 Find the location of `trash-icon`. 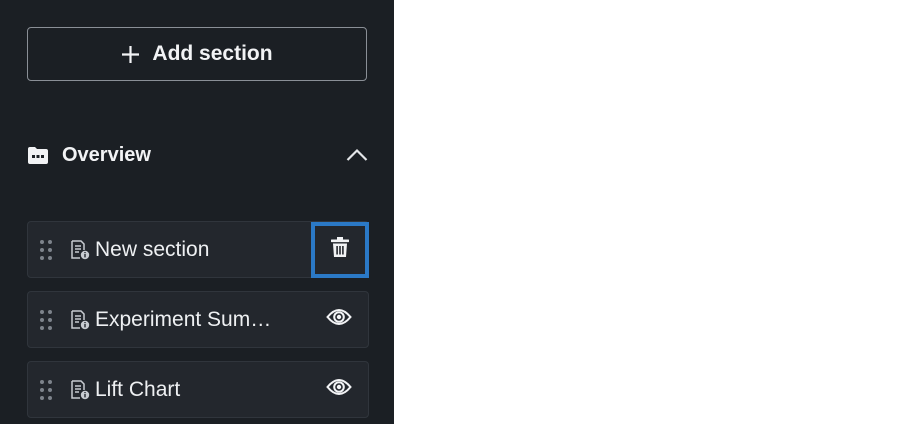

trash-icon is located at coordinates (340, 249).